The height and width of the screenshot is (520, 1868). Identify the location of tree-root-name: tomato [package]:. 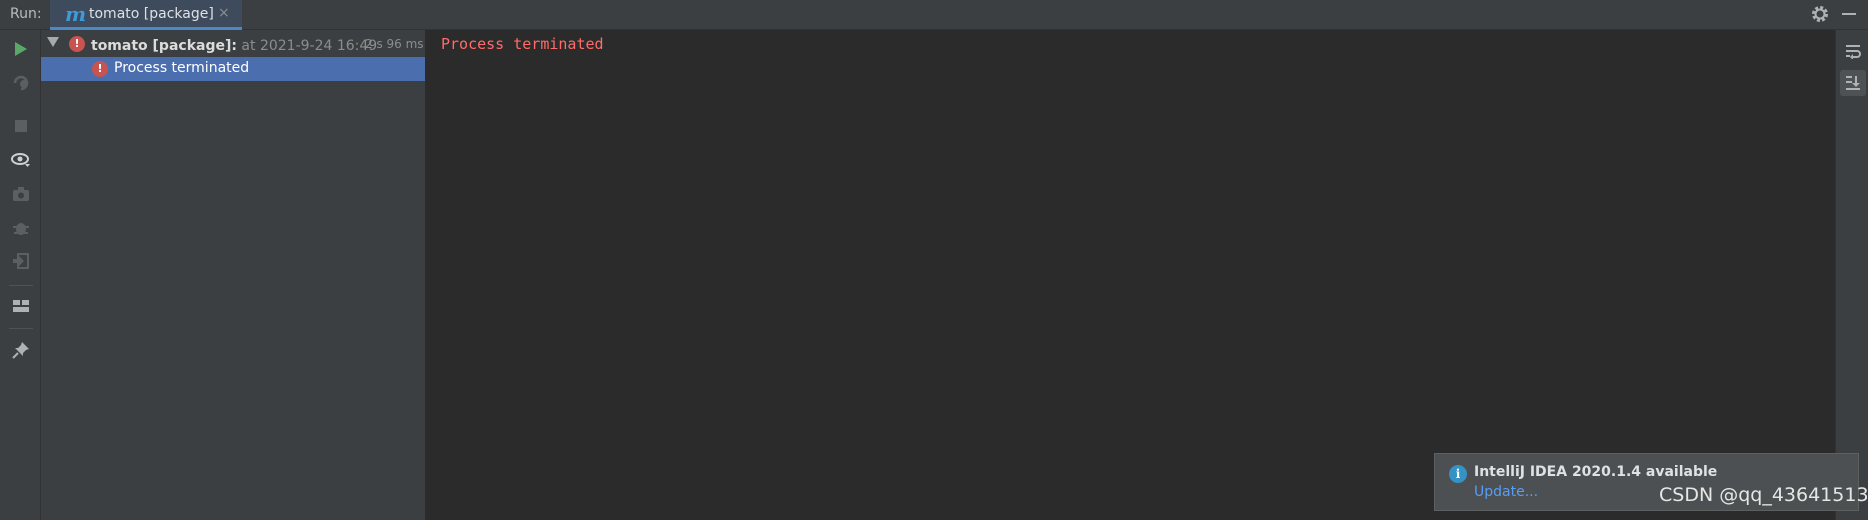
(164, 46).